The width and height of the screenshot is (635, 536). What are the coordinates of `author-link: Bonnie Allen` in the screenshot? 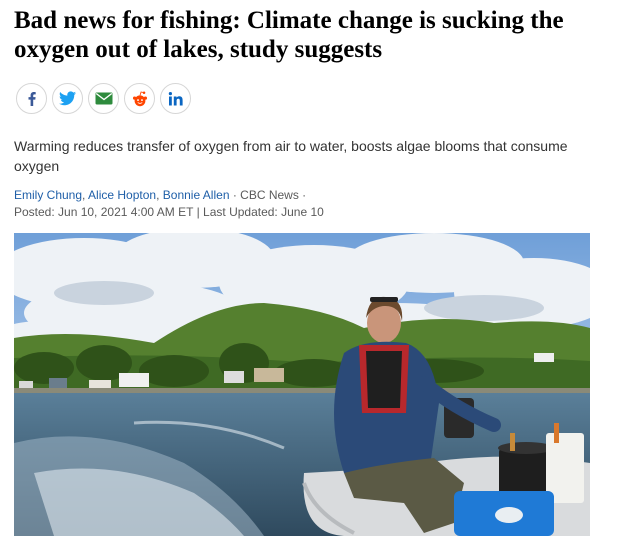 It's located at (196, 195).